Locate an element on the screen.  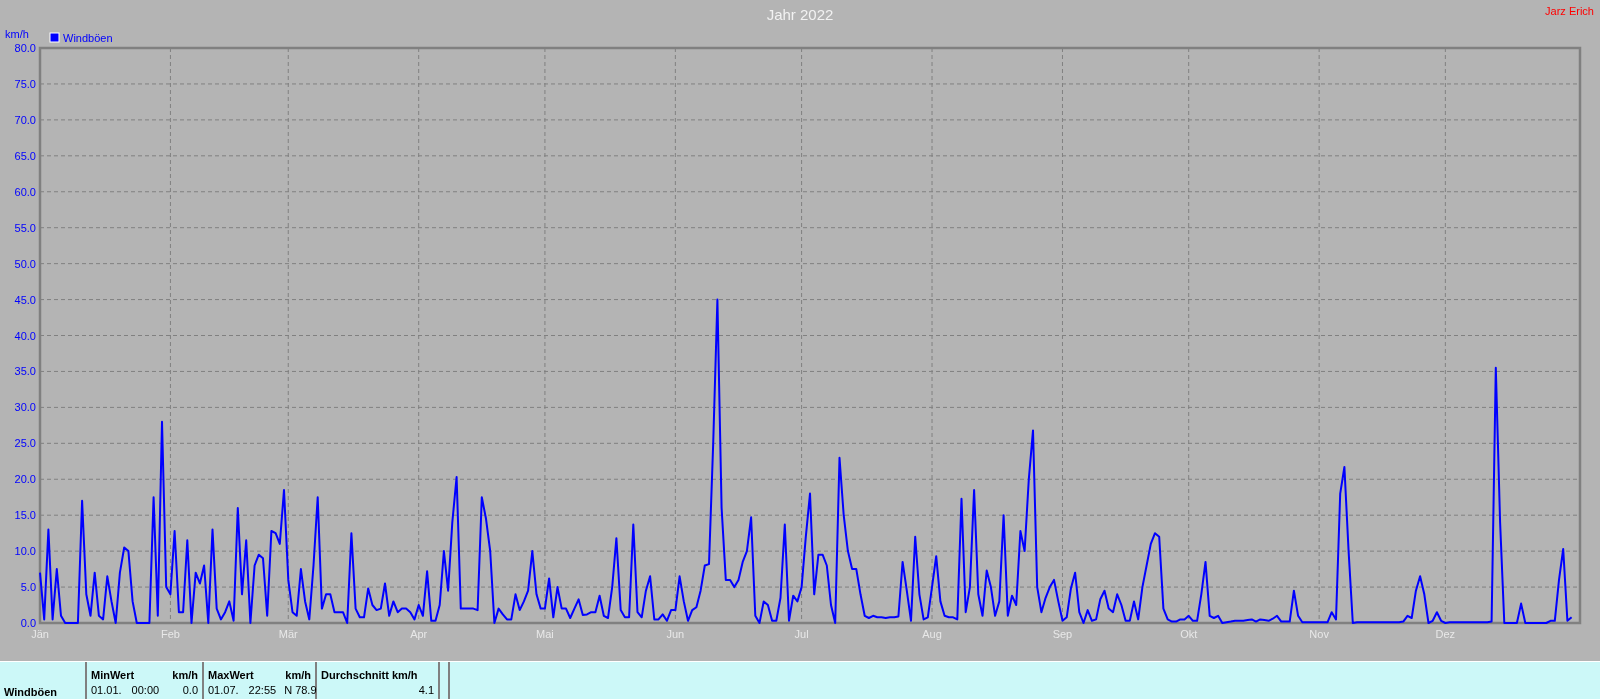
table-cell: 01.01. is located at coordinates (106, 690).